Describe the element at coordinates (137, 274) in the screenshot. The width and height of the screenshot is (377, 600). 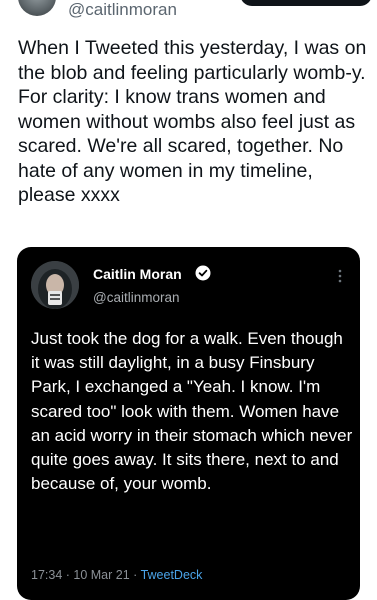
I see `quoted-author-name: Caitlin Moran` at that location.